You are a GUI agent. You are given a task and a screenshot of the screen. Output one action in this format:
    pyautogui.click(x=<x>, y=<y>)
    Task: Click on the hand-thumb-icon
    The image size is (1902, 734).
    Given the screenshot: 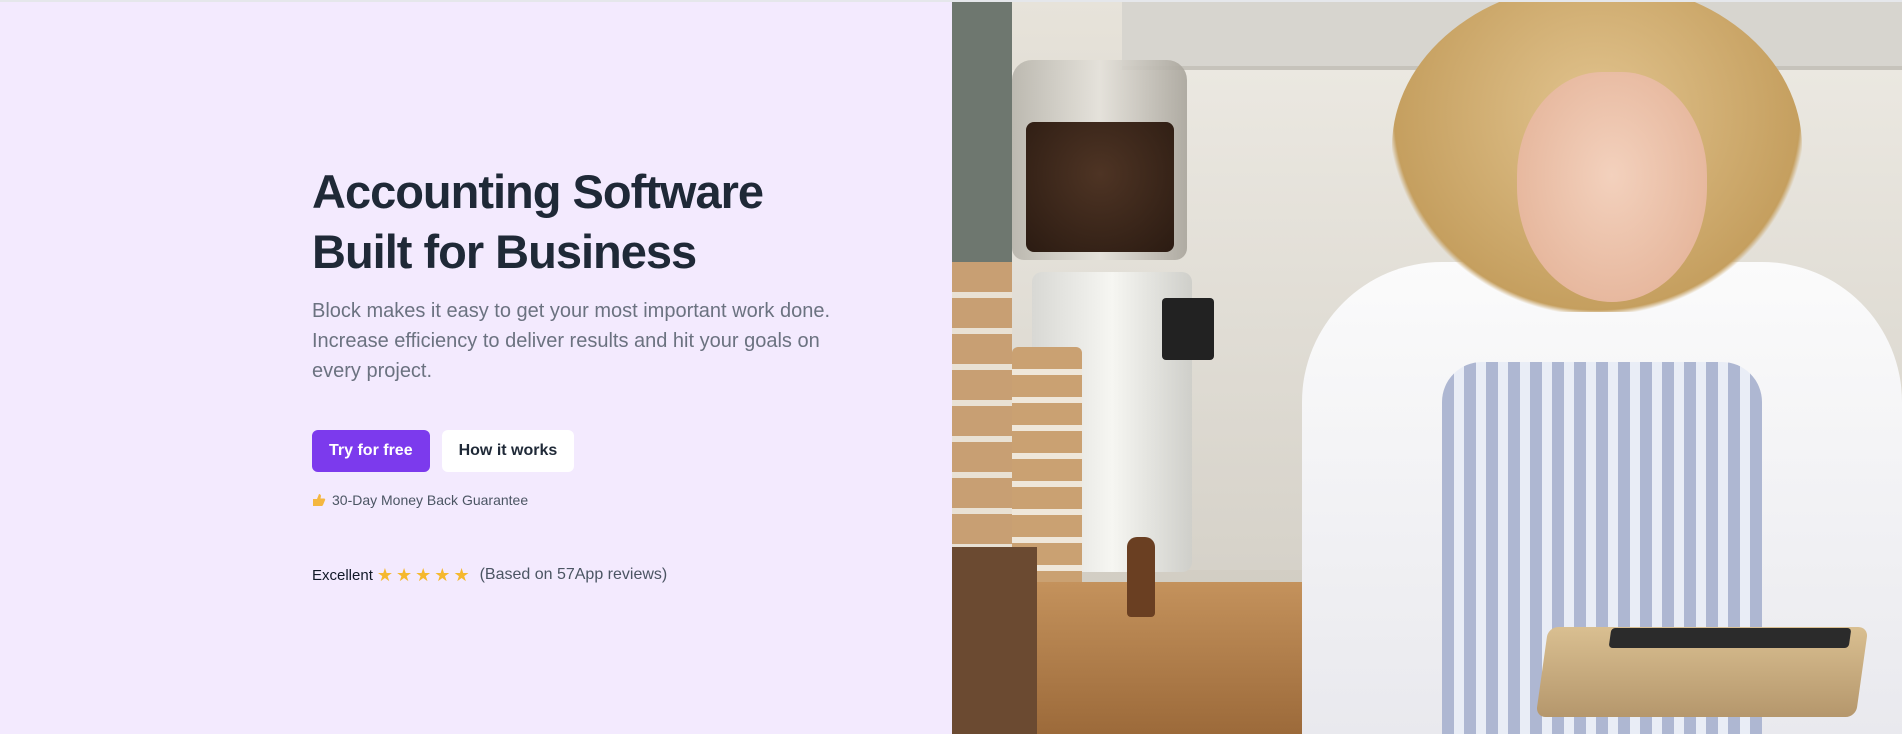 What is the action you would take?
    pyautogui.click(x=319, y=500)
    